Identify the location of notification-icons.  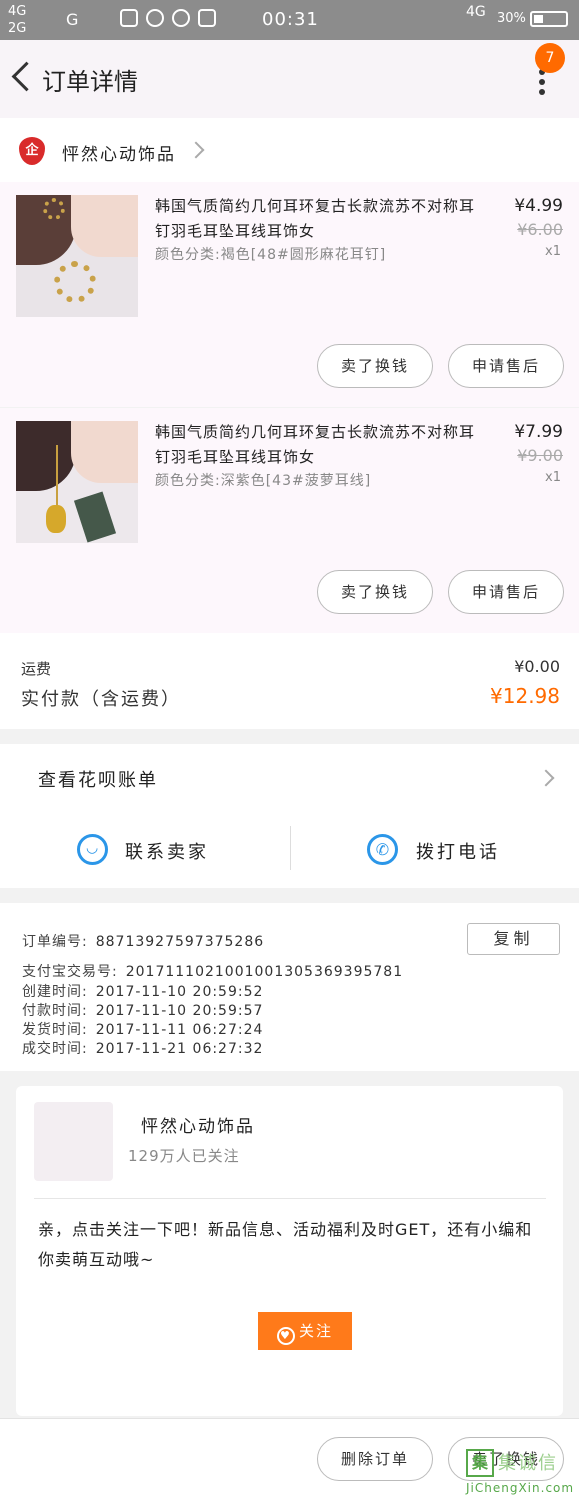
(168, 18).